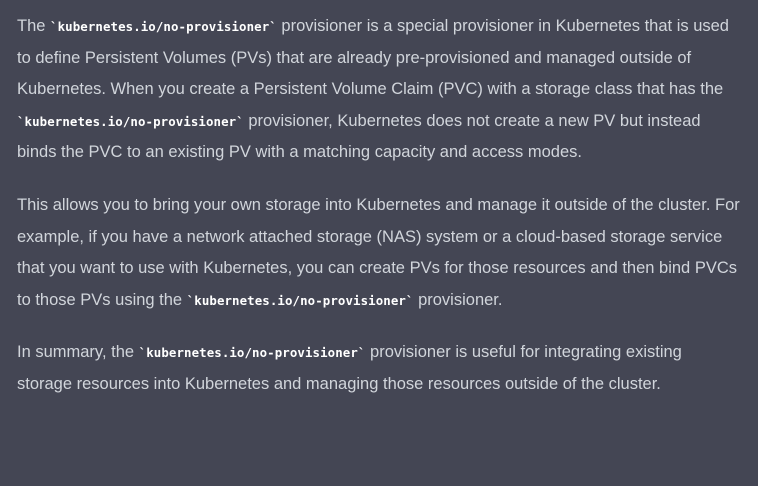  I want to click on text-span: In summary, the, so click(78, 352).